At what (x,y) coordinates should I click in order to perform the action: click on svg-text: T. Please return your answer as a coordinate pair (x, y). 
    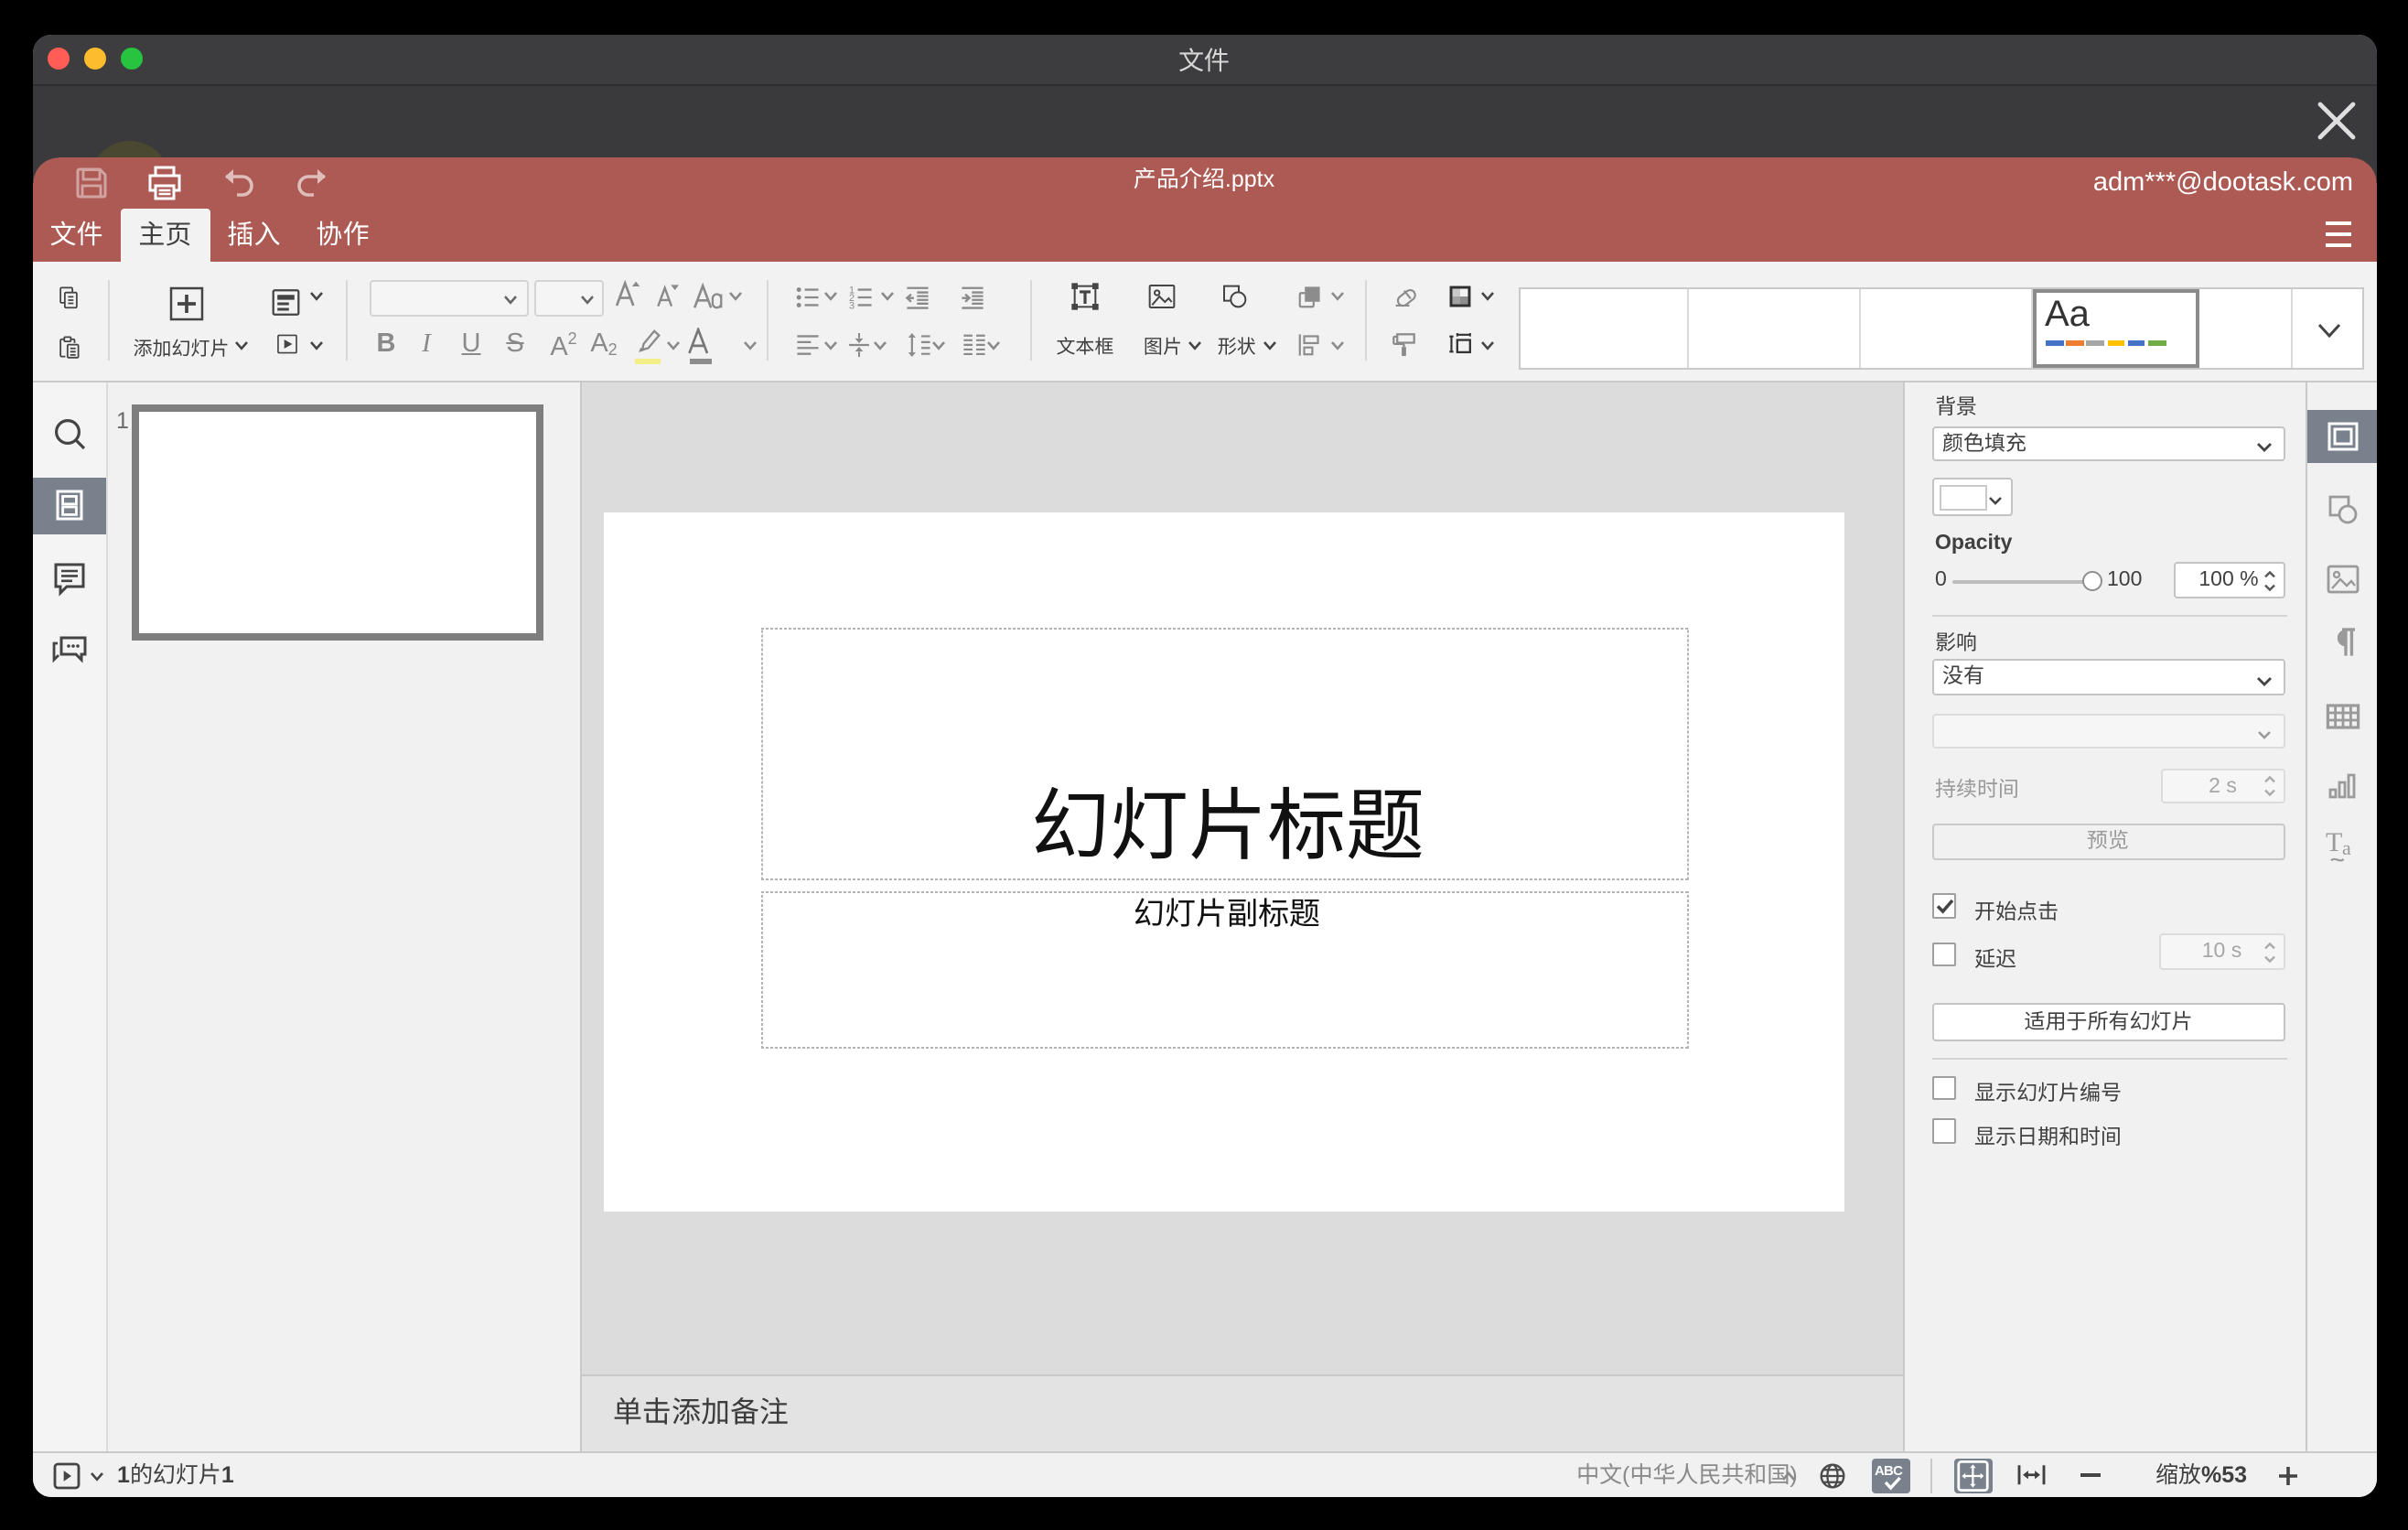
    Looking at the image, I should click on (2333, 842).